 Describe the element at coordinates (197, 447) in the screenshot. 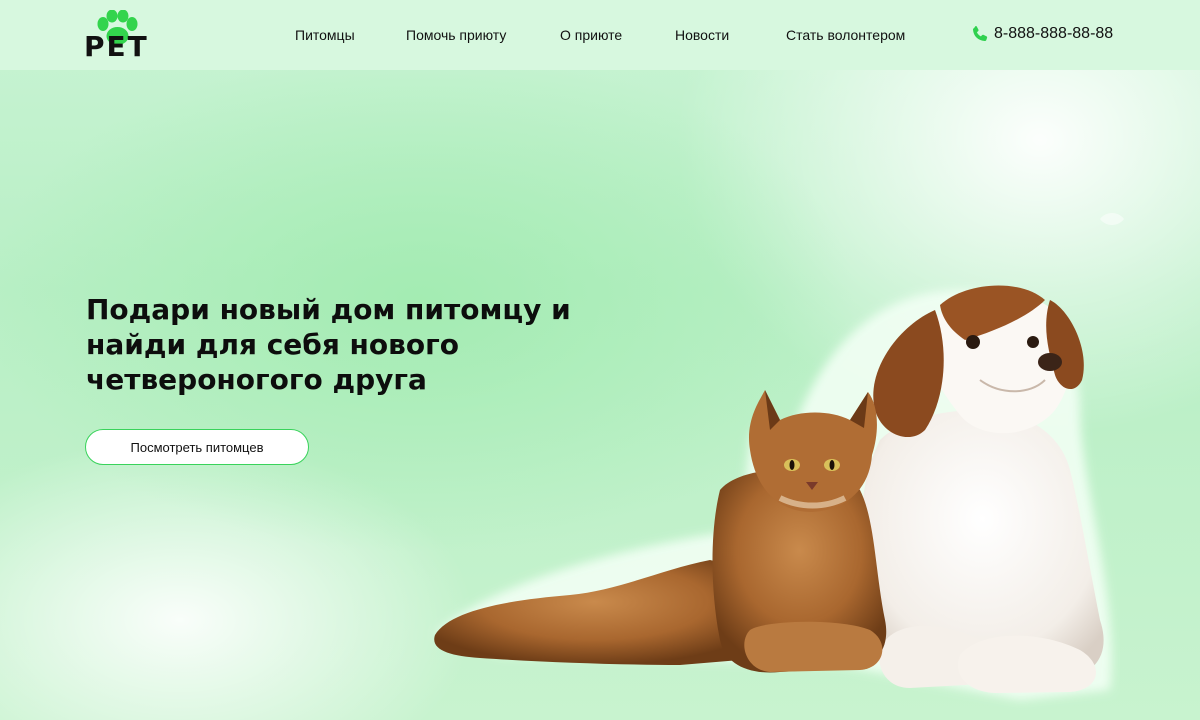

I see `view-pets-button: Посмотреть питомцев` at that location.